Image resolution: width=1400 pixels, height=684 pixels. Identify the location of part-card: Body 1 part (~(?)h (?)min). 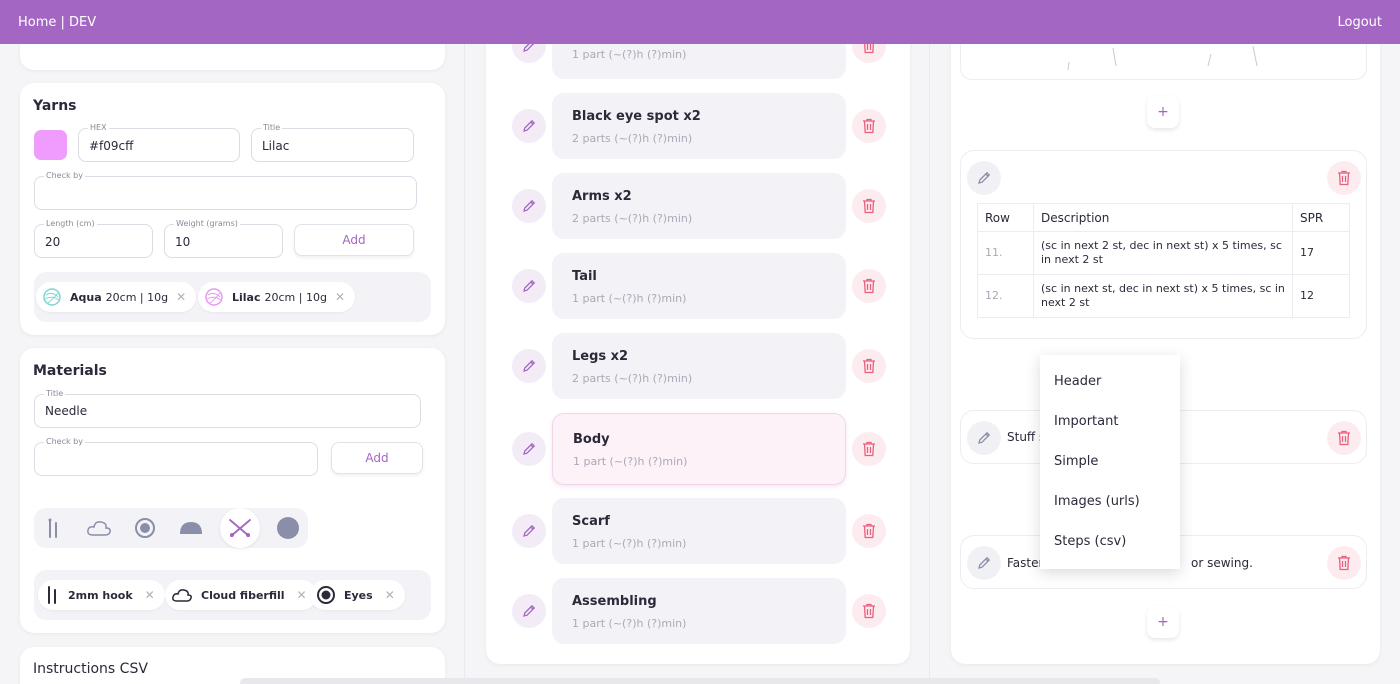
(699, 449).